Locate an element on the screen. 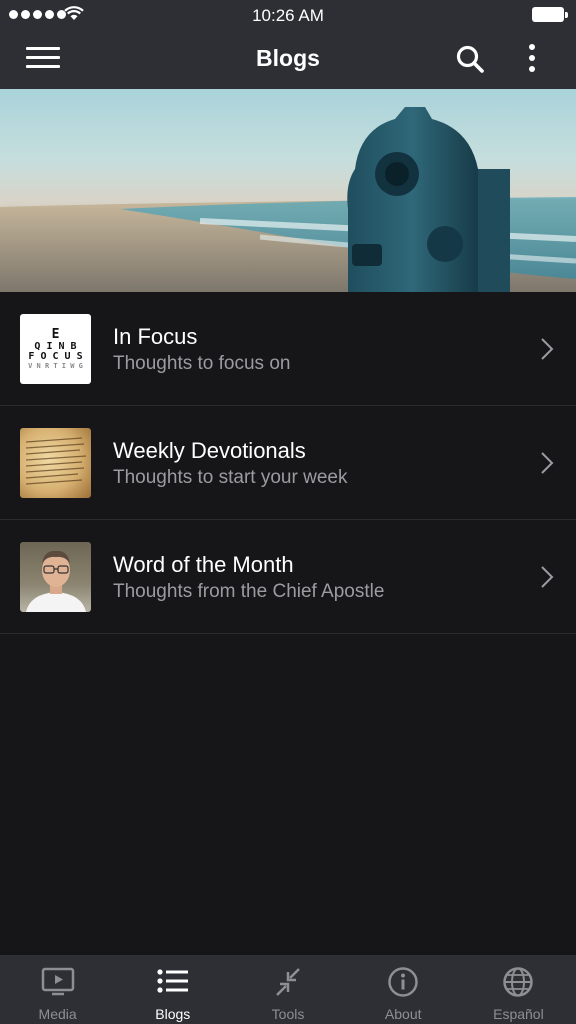 The height and width of the screenshot is (1024, 576). tab-about: About is located at coordinates (403, 989).